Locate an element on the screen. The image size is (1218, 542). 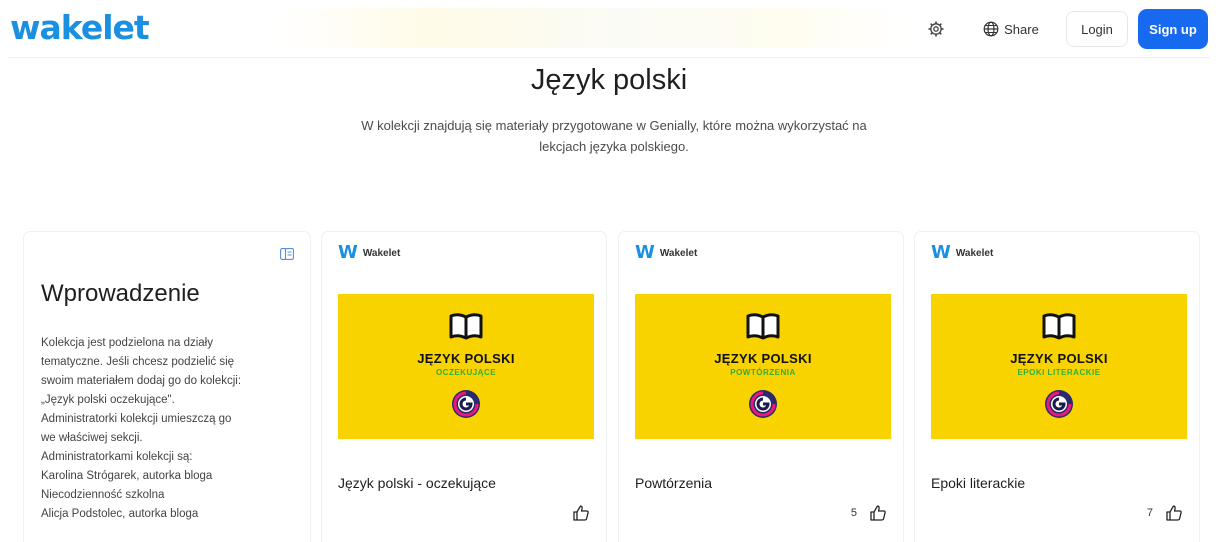
card-footer is located at coordinates (575, 513).